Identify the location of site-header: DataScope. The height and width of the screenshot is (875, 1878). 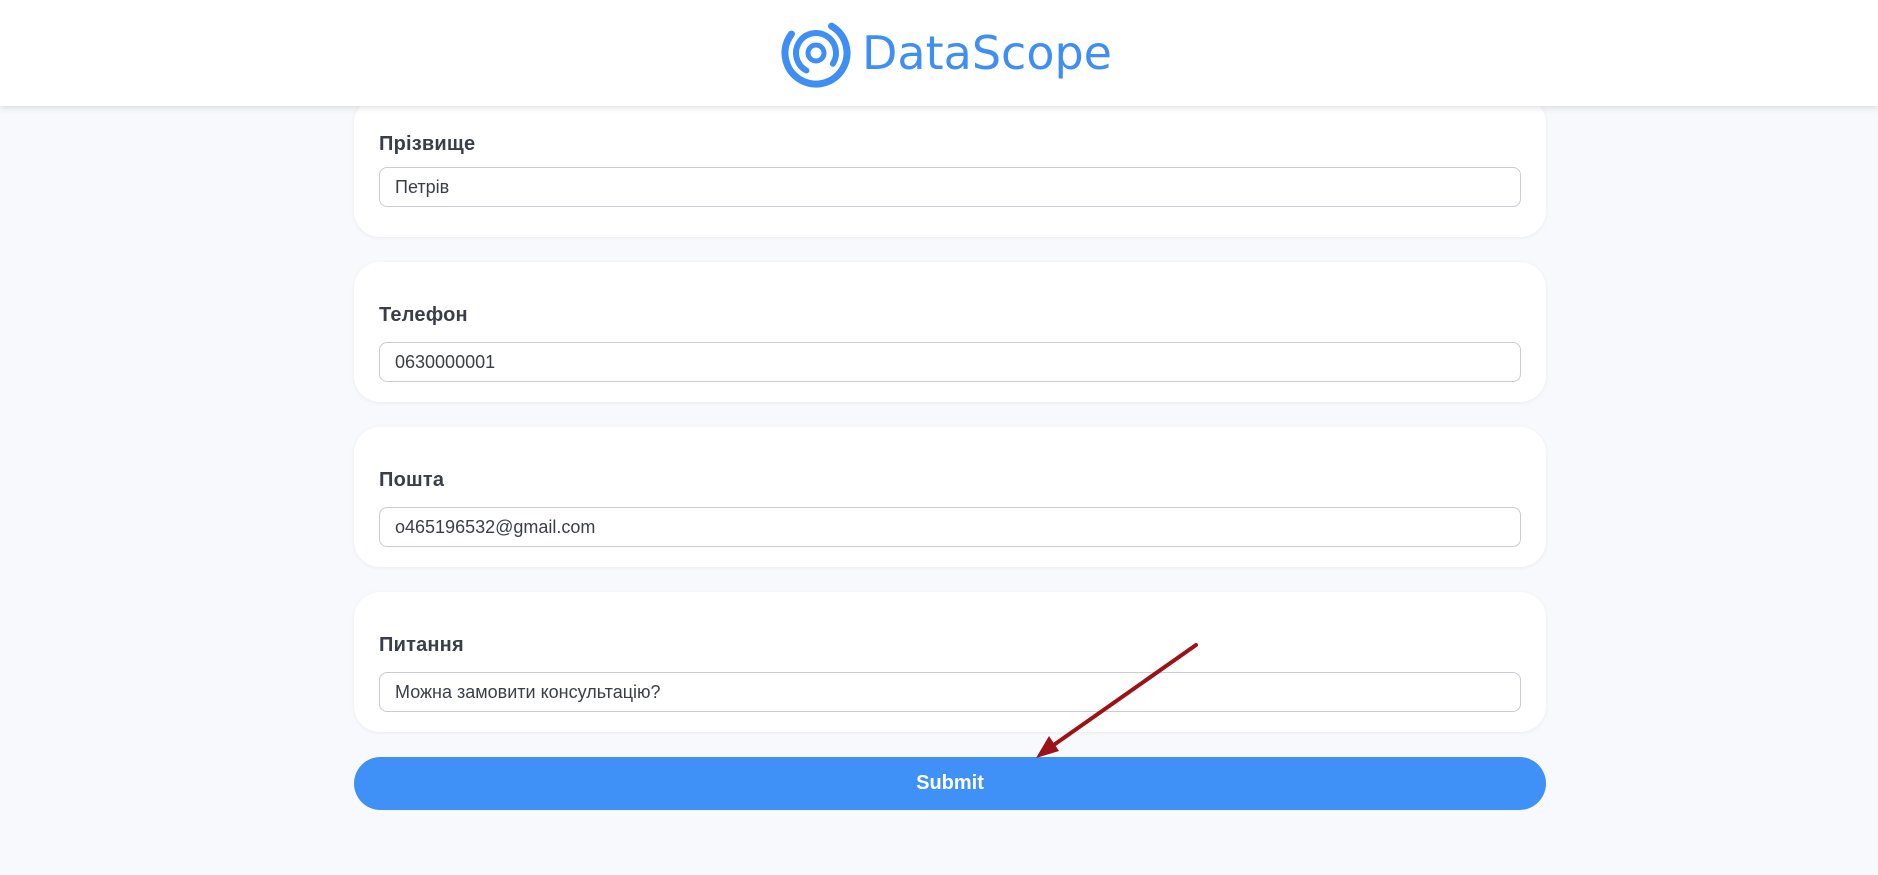
(939, 53).